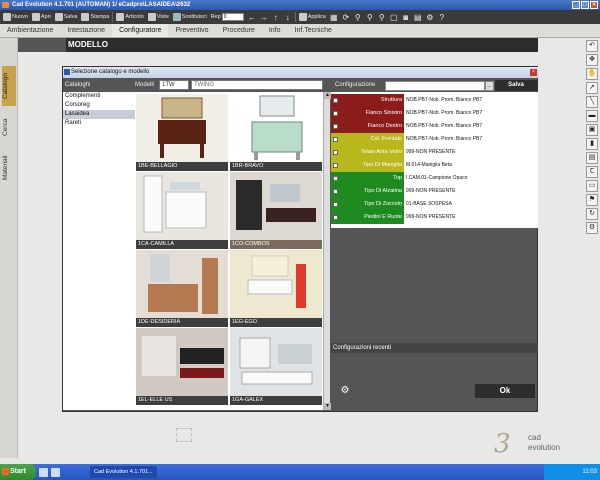 This screenshot has width=600, height=480. I want to click on ok-button: Ok, so click(505, 391).